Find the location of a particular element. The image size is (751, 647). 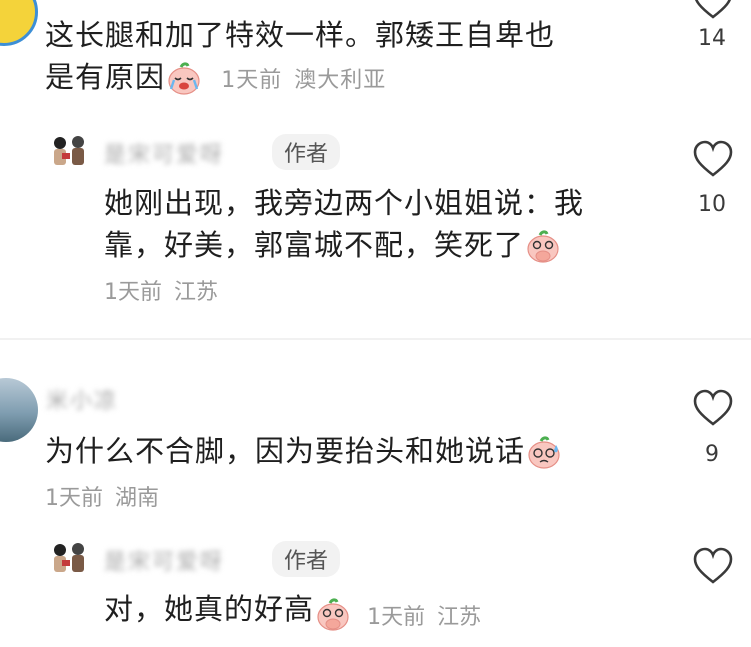

like-count: 14 is located at coordinates (712, 38).